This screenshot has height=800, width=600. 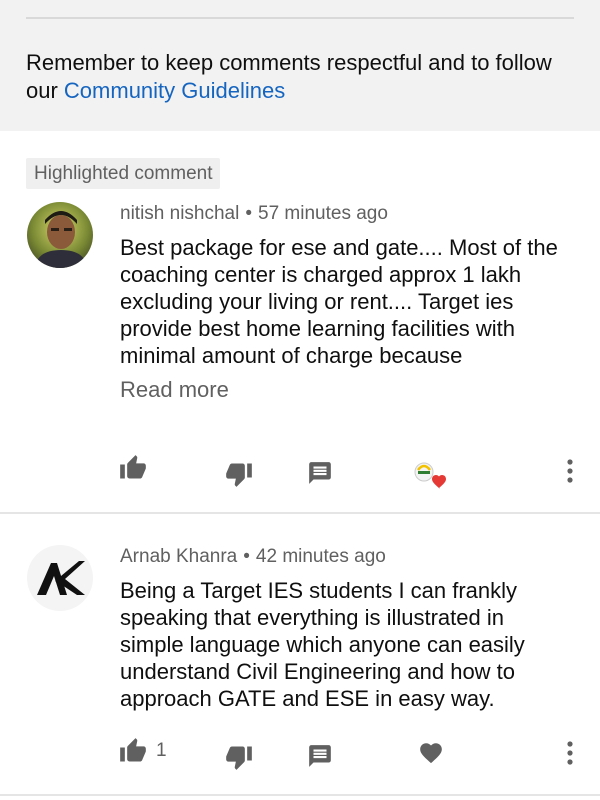 I want to click on like-count: 1, so click(x=161, y=750).